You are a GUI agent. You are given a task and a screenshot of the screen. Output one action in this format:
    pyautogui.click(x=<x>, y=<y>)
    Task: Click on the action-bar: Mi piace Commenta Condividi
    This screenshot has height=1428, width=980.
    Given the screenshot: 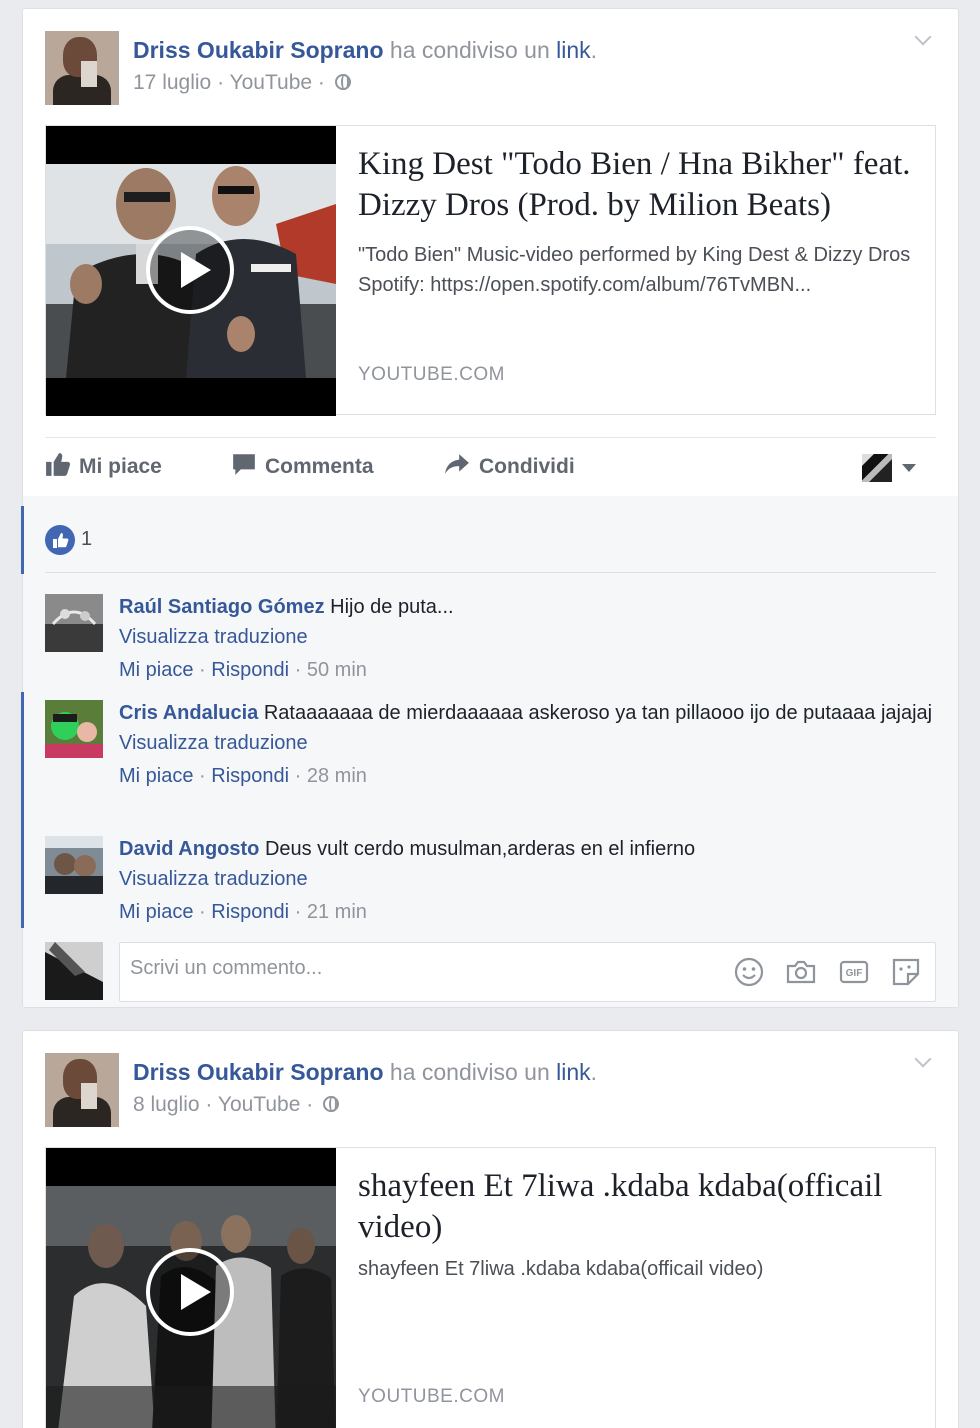 What is the action you would take?
    pyautogui.click(x=490, y=467)
    